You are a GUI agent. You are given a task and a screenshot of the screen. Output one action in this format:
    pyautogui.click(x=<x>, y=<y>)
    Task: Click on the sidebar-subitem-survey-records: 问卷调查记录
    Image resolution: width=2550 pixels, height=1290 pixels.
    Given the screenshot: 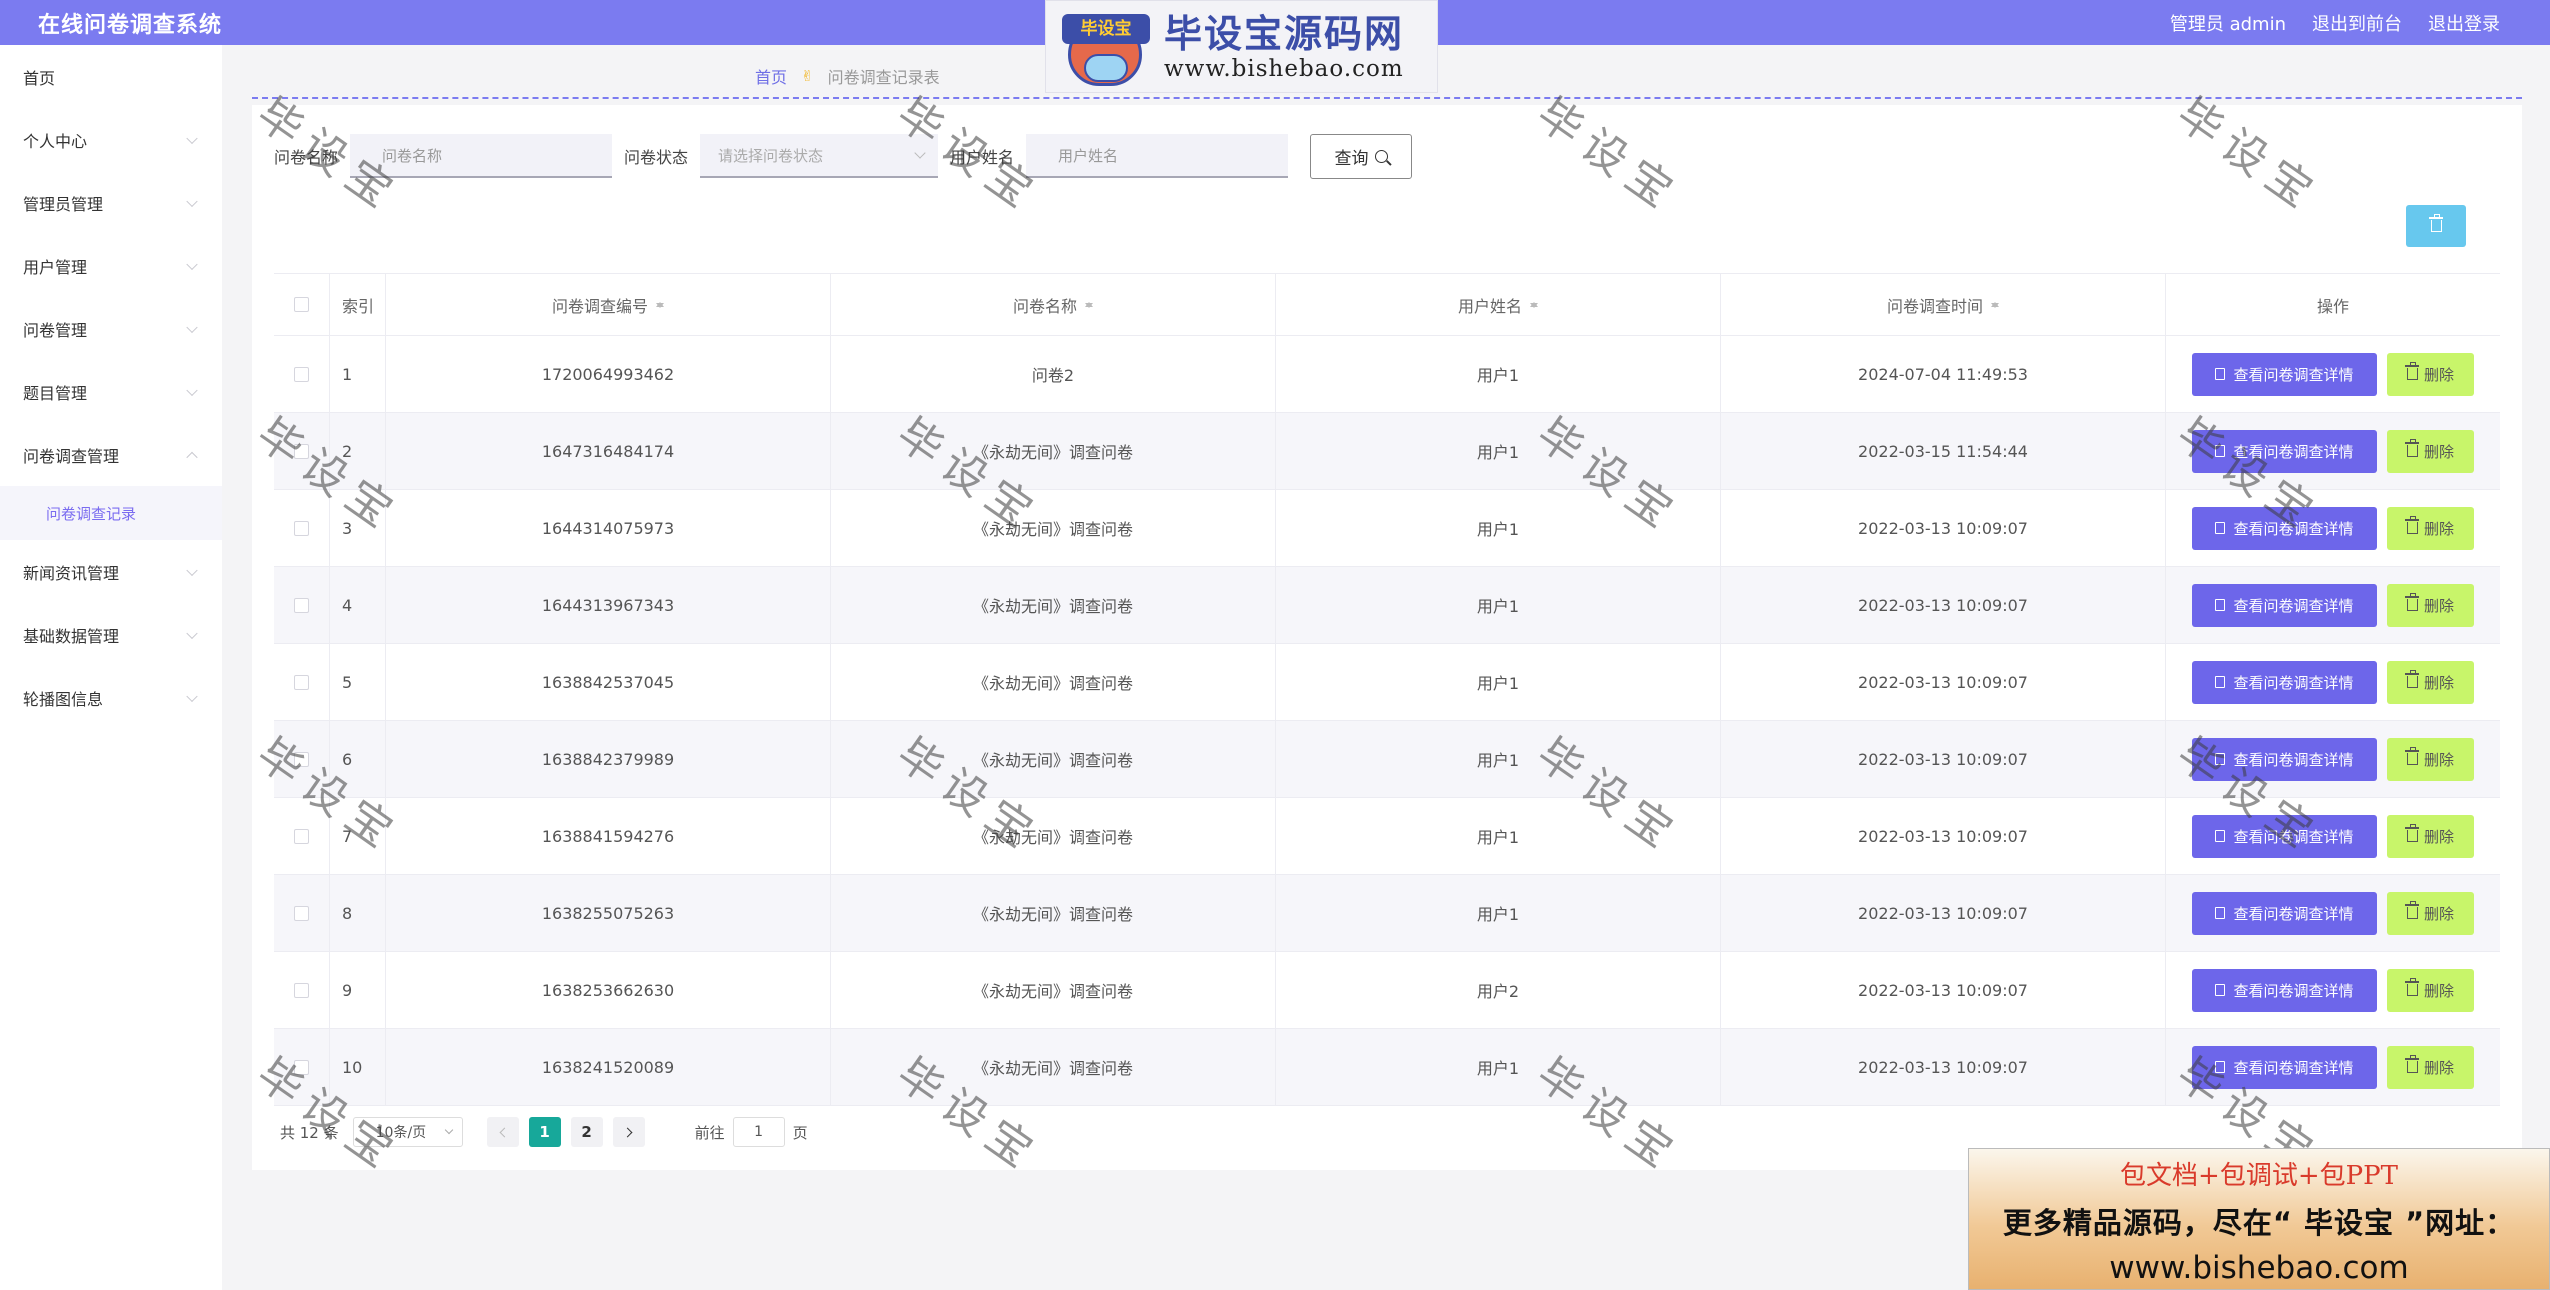 What is the action you would take?
    pyautogui.click(x=111, y=513)
    